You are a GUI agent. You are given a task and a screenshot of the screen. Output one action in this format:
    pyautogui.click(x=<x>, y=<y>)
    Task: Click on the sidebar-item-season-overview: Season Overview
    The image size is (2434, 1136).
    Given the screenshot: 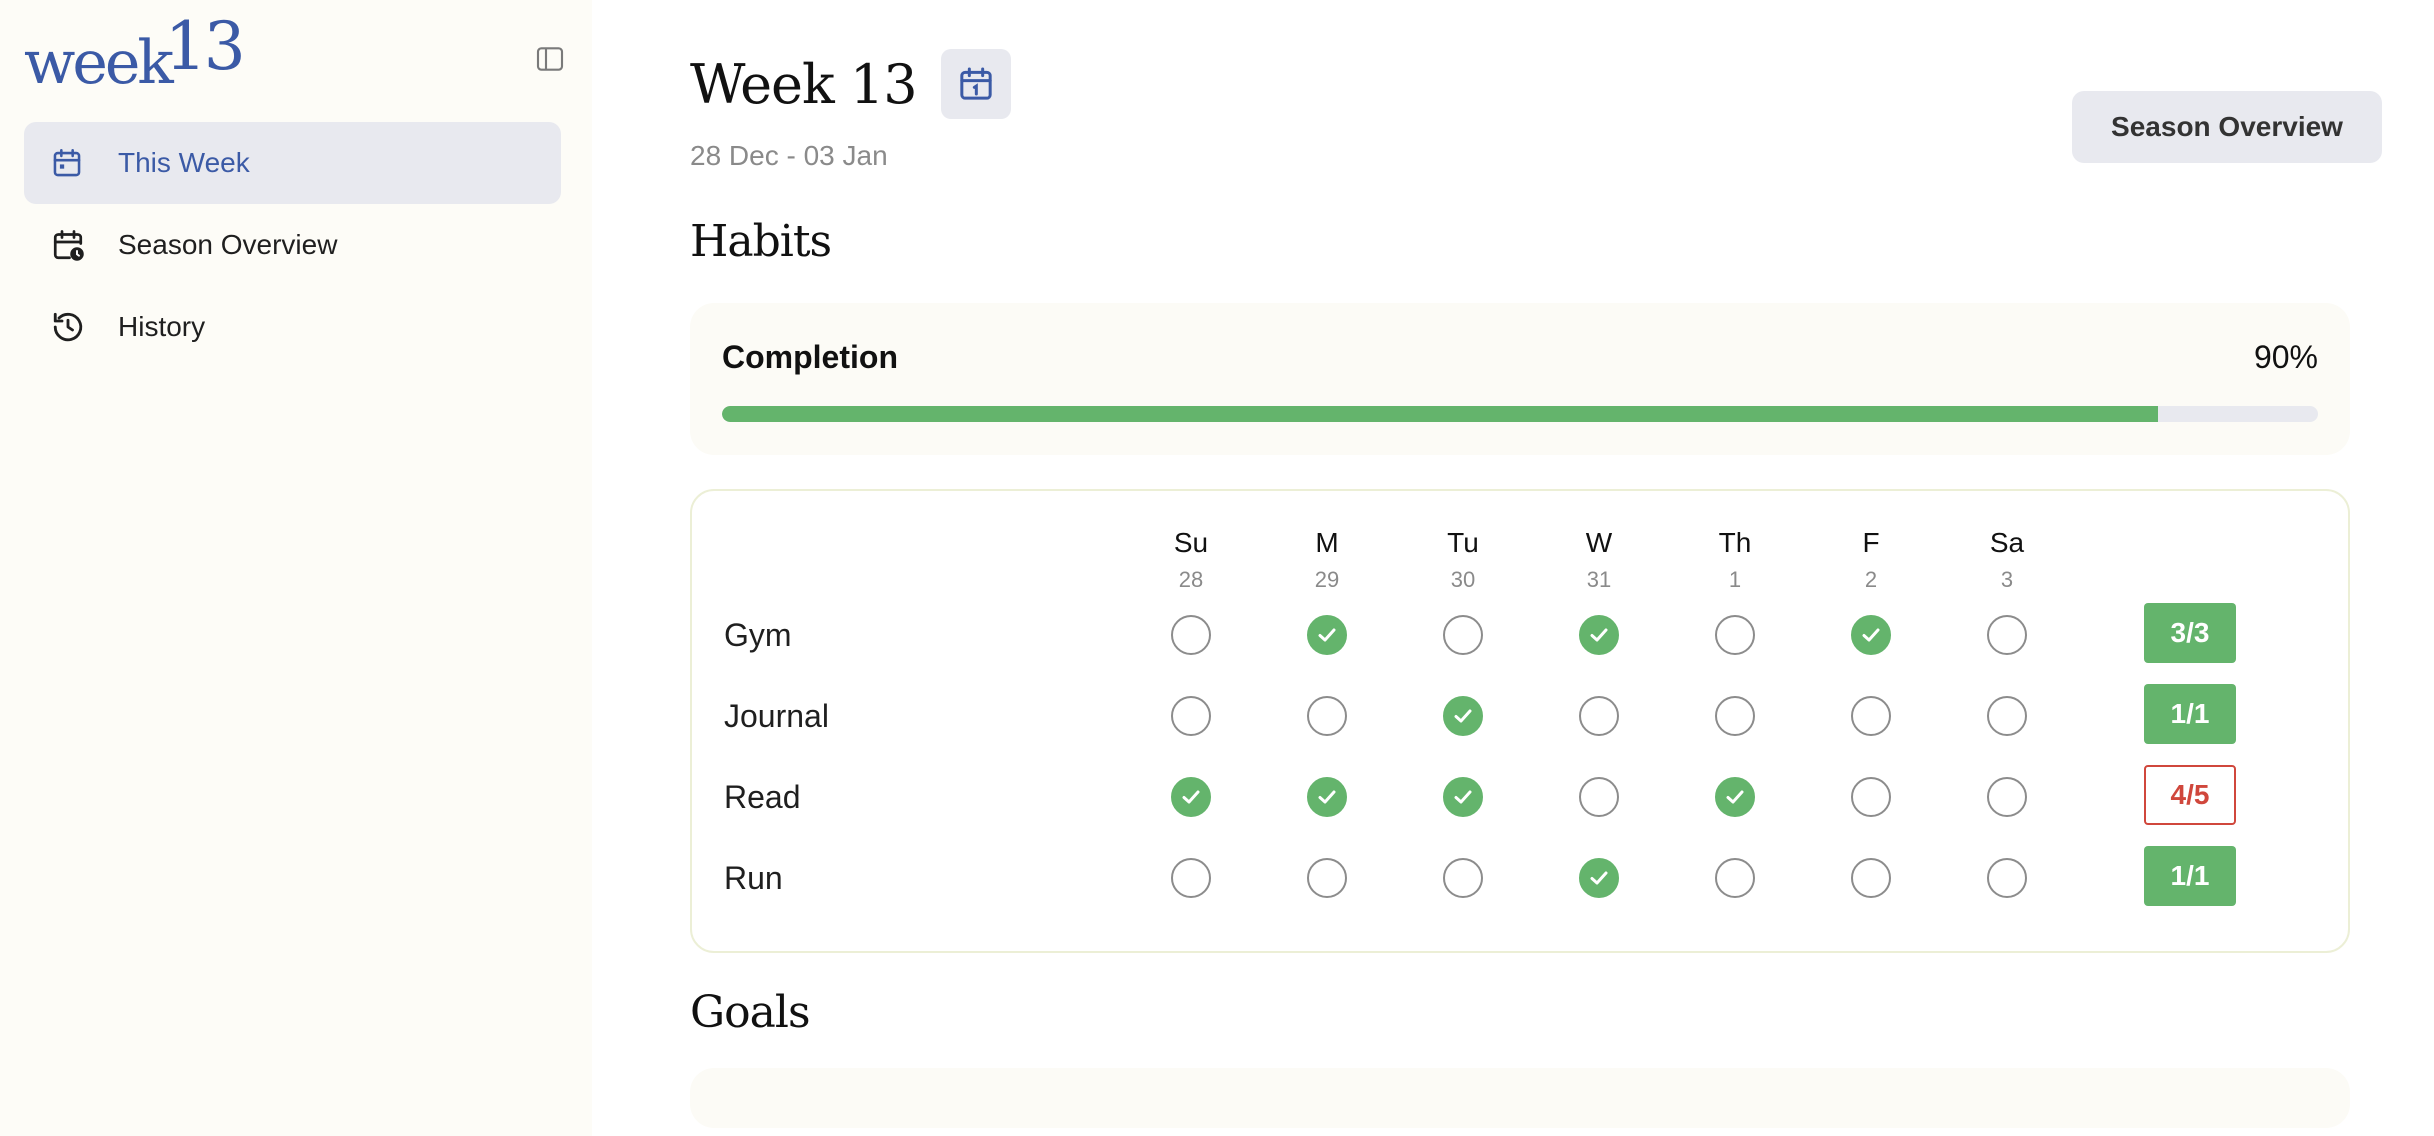 What is the action you would take?
    pyautogui.click(x=292, y=245)
    